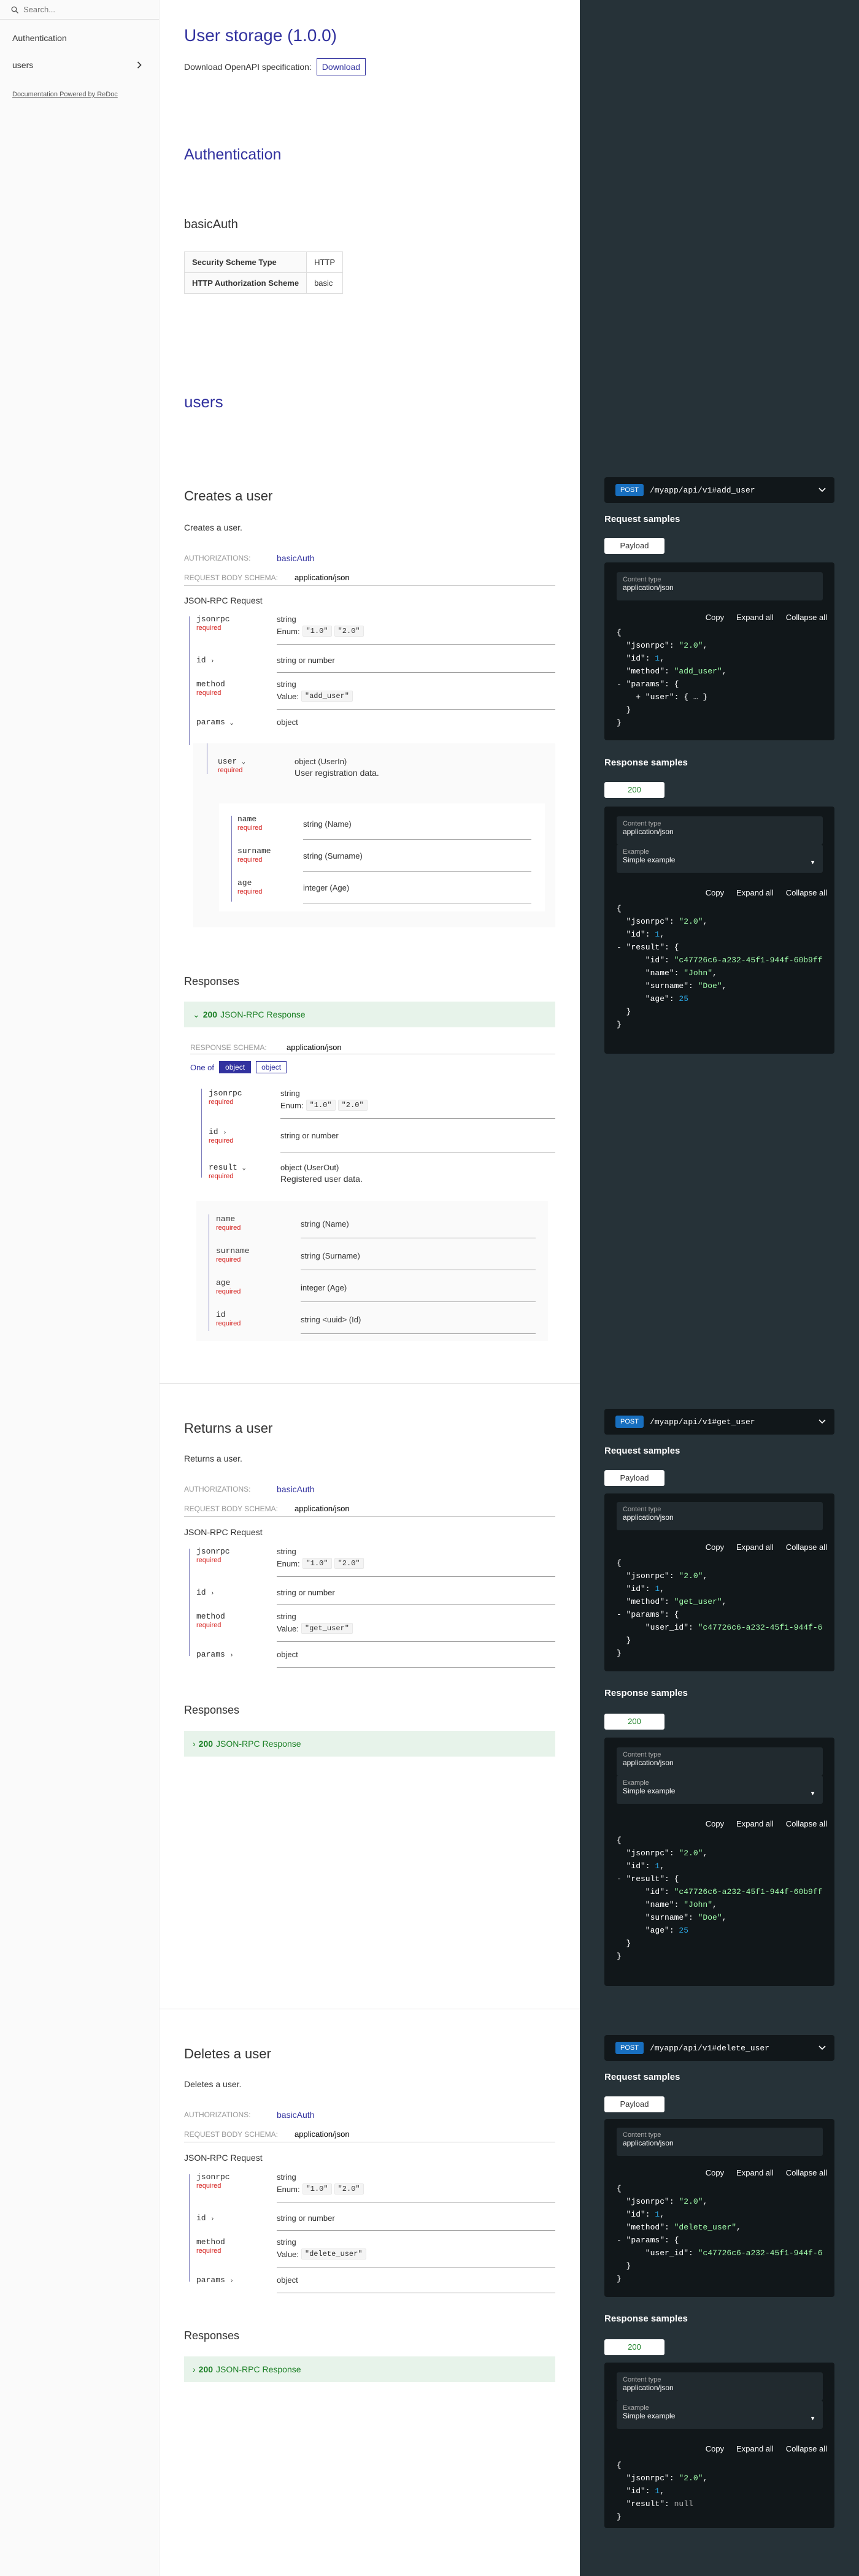  What do you see at coordinates (212, 1710) in the screenshot?
I see `responses-title: Responses` at bounding box center [212, 1710].